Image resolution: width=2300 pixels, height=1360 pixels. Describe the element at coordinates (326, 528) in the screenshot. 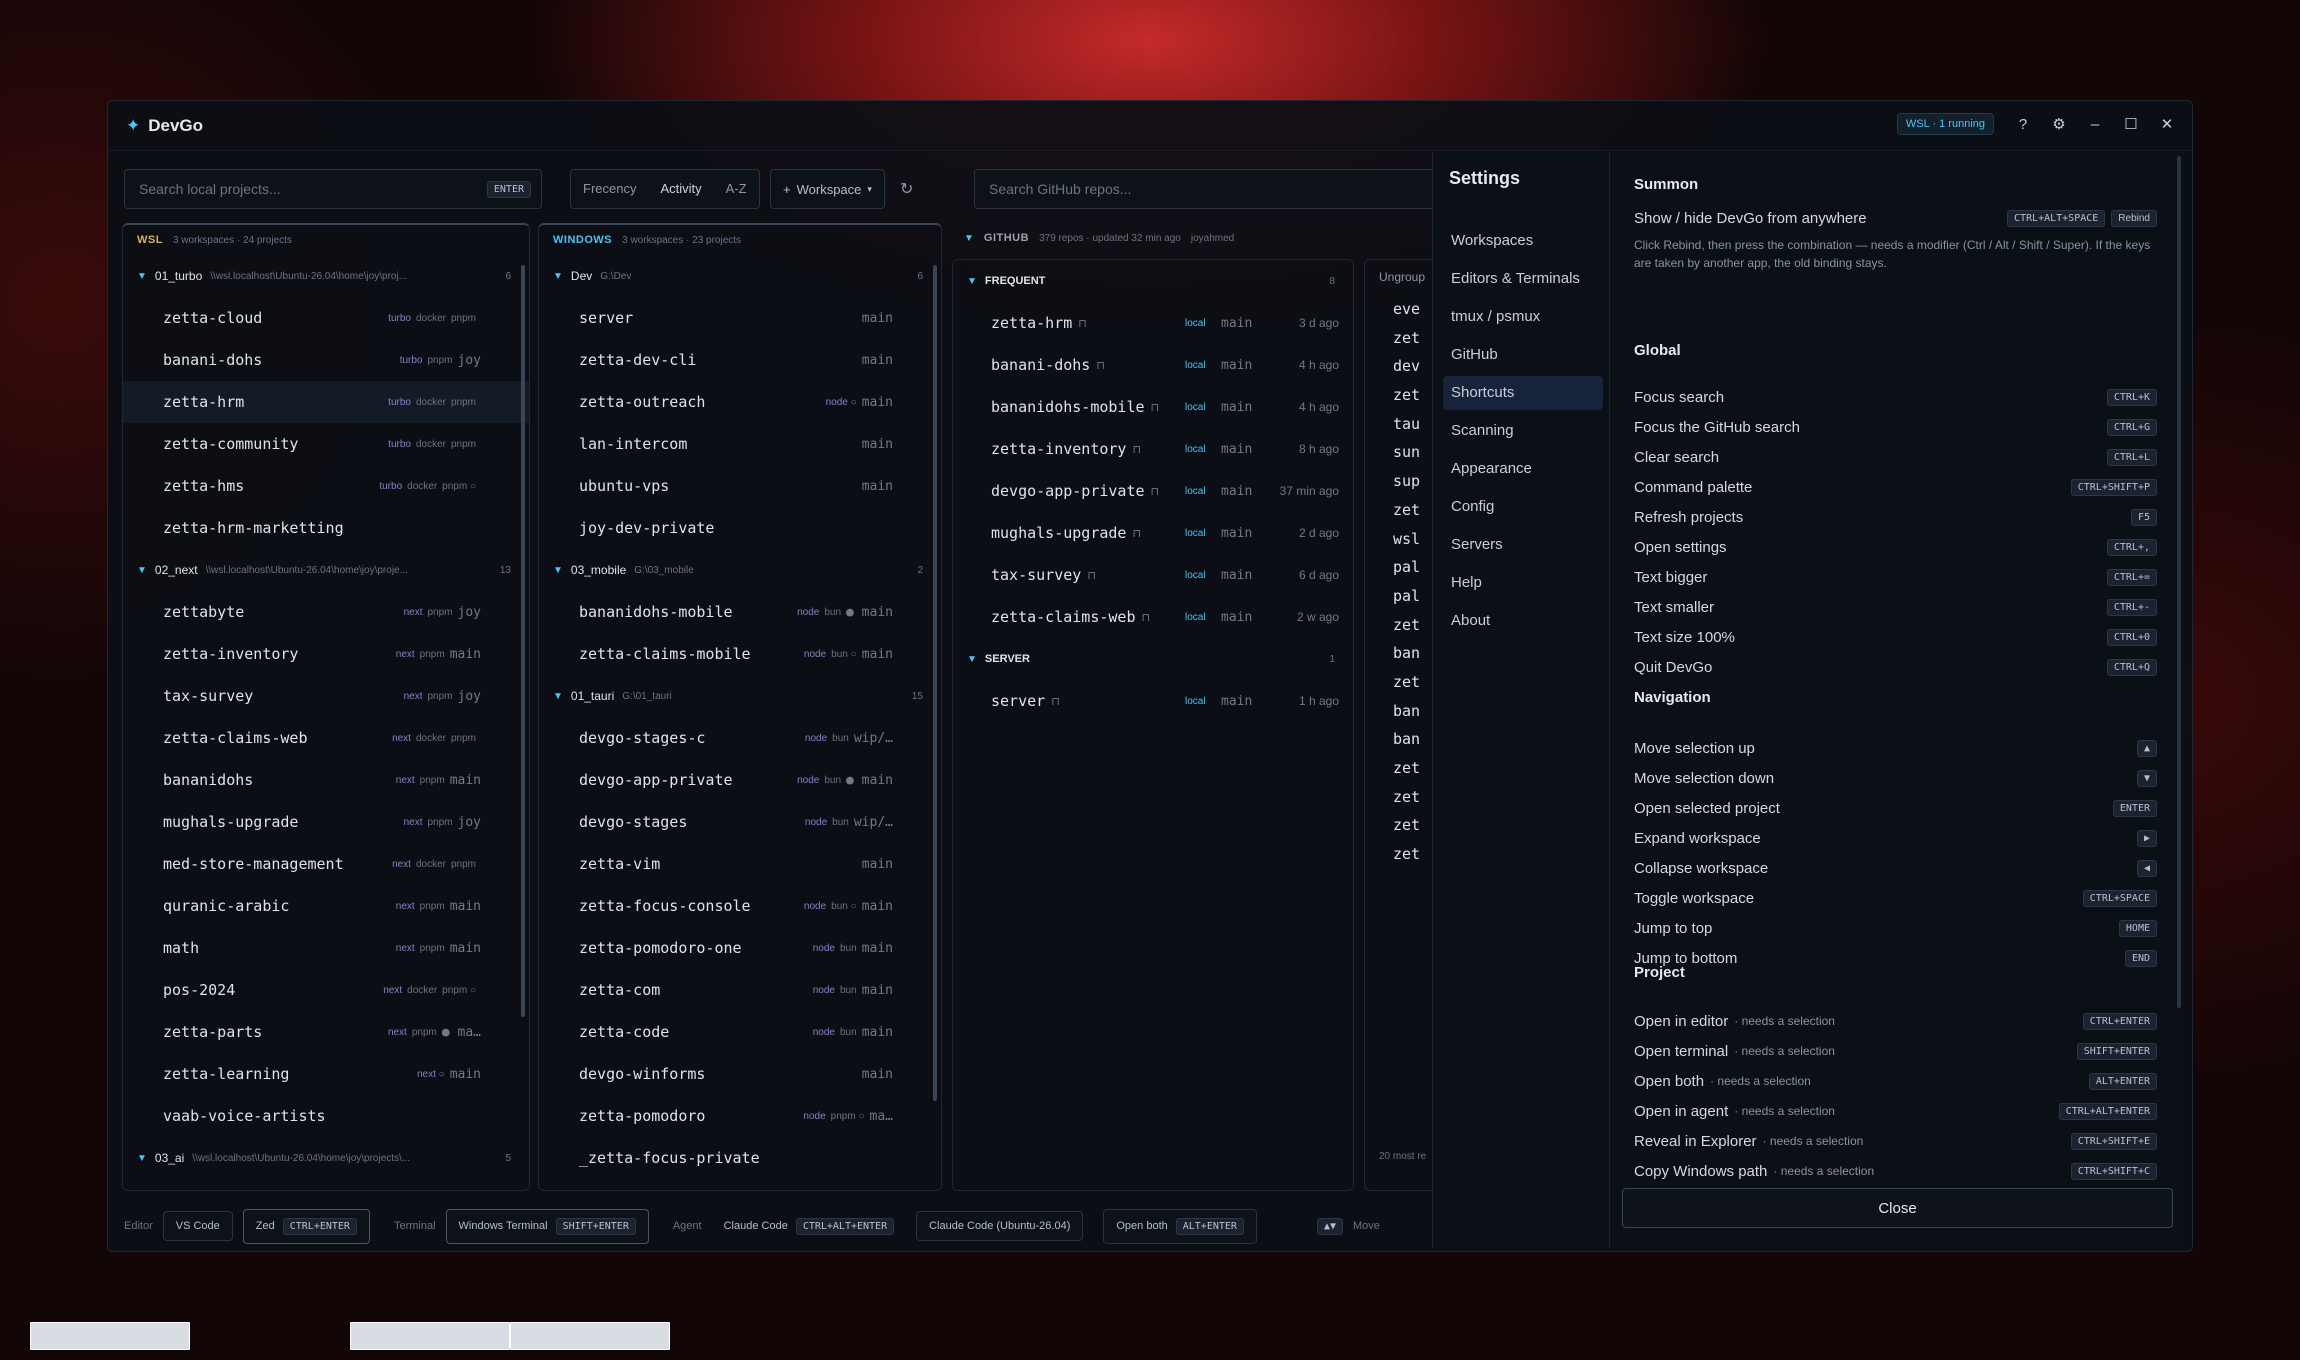

I see `project-row: zetta-hrm-marketting` at that location.